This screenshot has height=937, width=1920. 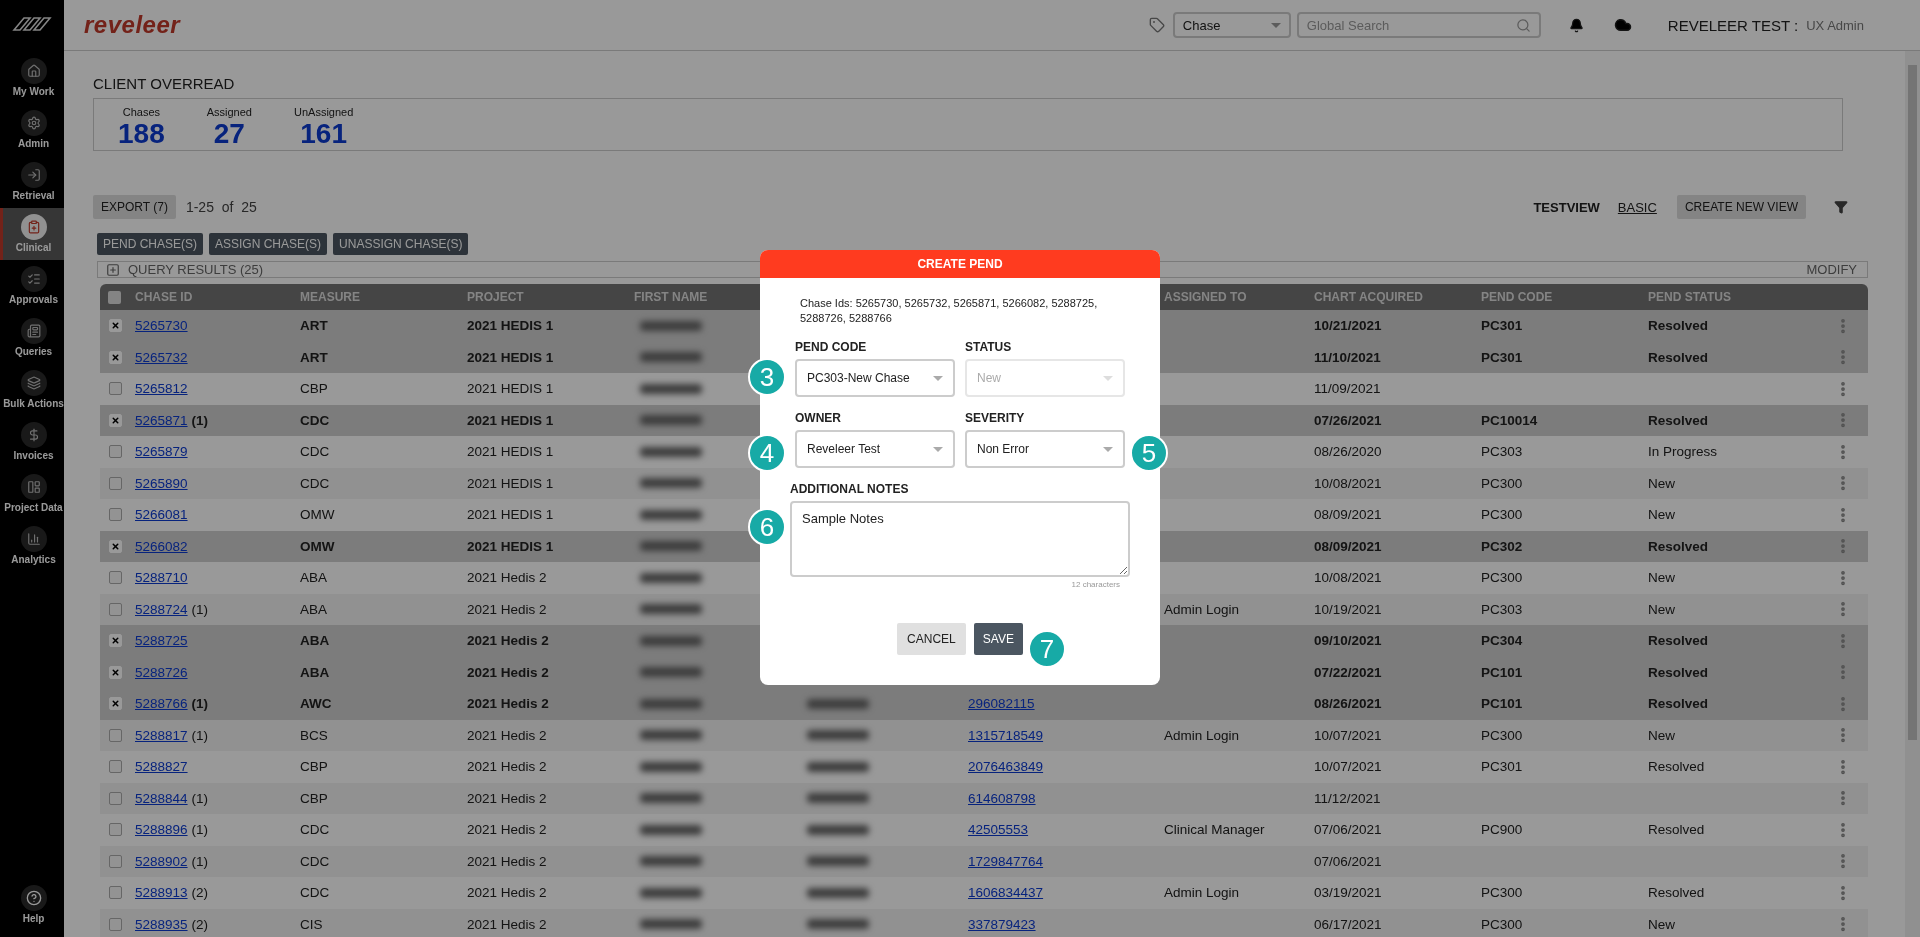 I want to click on table-cell-text: 08/26/2021, so click(x=1348, y=704).